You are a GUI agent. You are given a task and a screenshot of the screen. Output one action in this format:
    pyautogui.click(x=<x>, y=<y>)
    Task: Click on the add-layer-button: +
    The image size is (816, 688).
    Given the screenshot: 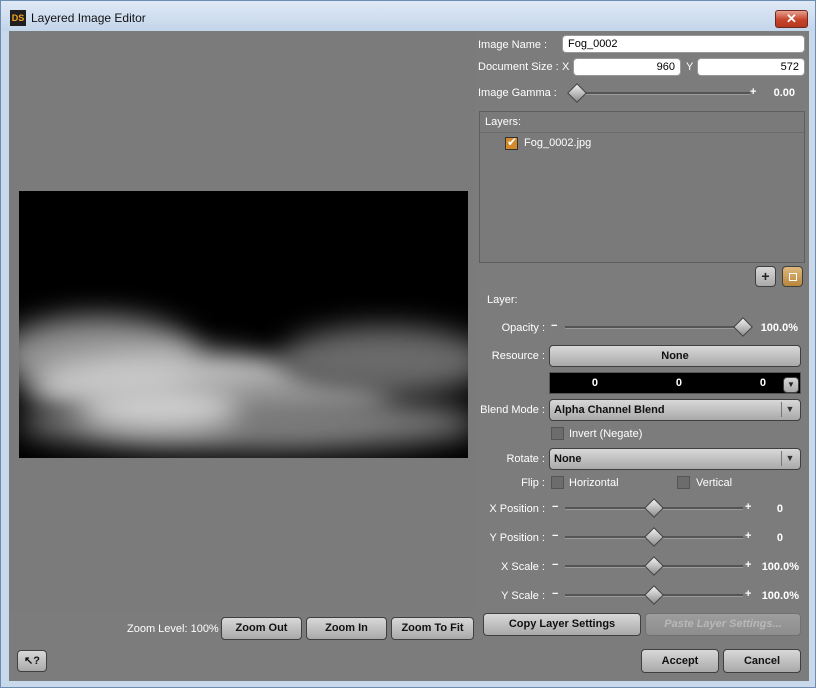 What is the action you would take?
    pyautogui.click(x=765, y=276)
    